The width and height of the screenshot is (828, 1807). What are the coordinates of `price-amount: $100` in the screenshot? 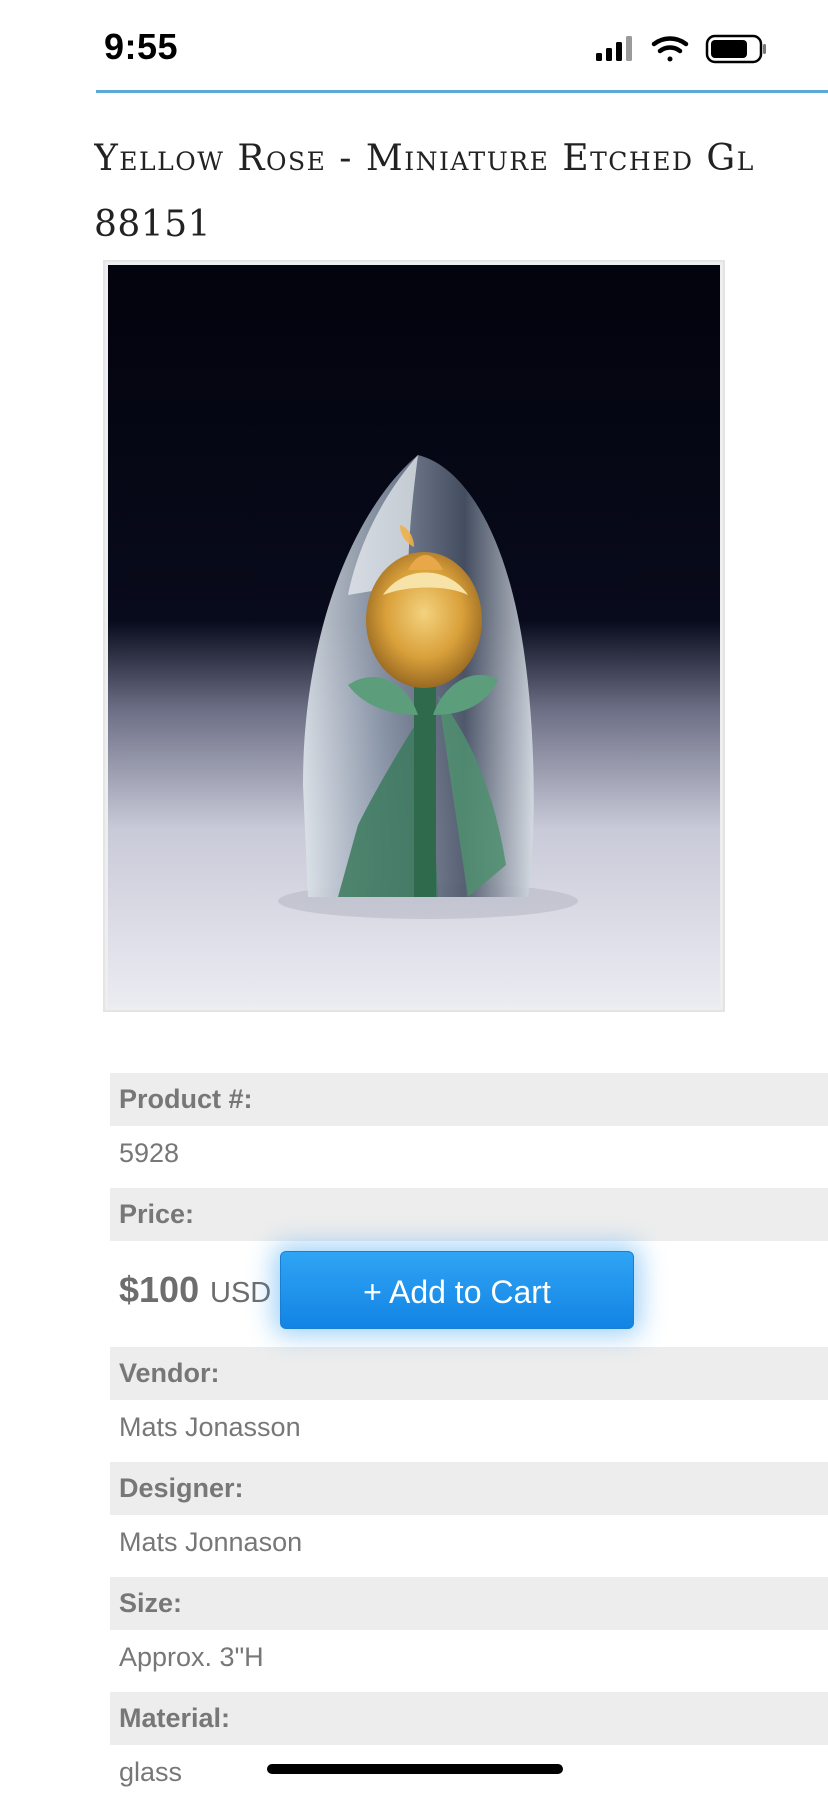 It's located at (159, 1289).